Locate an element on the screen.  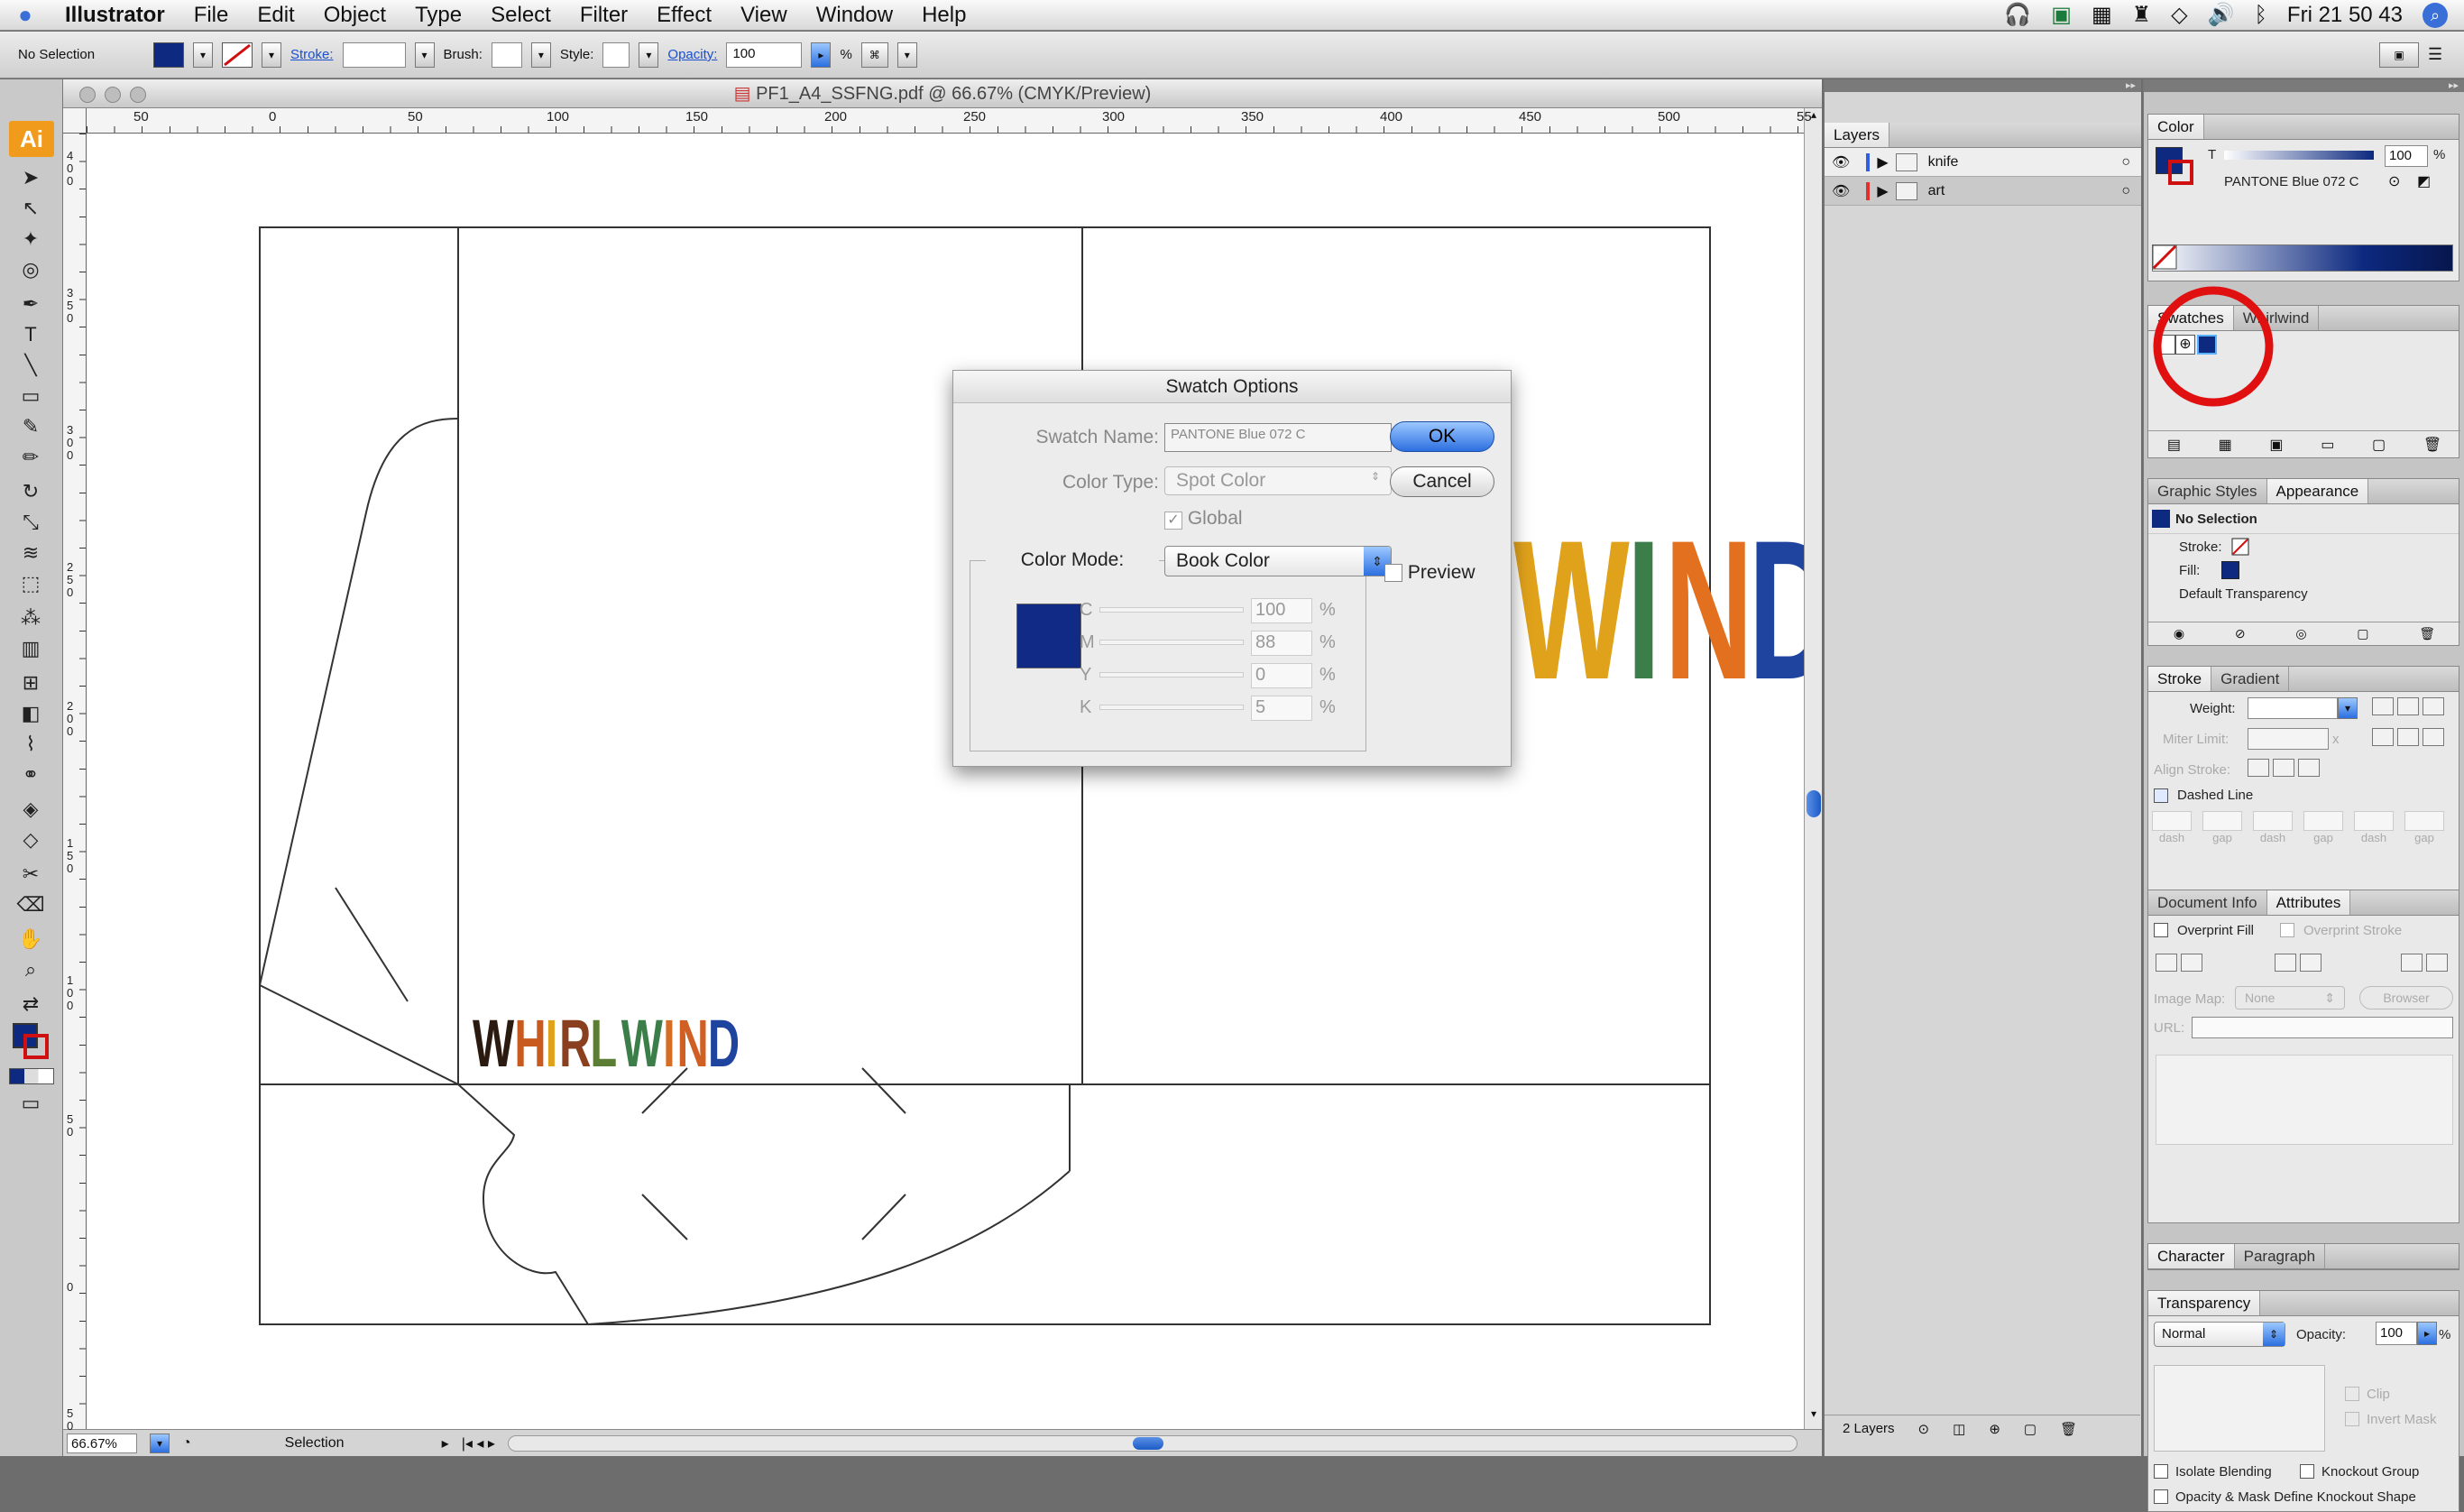
overprint-stroke-checkbox: Overprint Stroke is located at coordinates (2341, 930).